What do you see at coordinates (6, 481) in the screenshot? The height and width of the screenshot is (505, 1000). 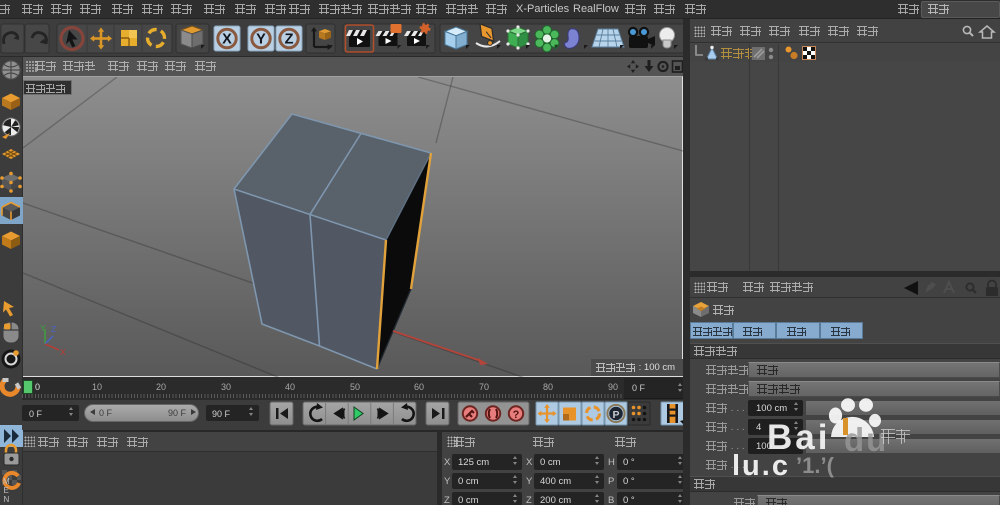 I see `svg-text: M` at bounding box center [6, 481].